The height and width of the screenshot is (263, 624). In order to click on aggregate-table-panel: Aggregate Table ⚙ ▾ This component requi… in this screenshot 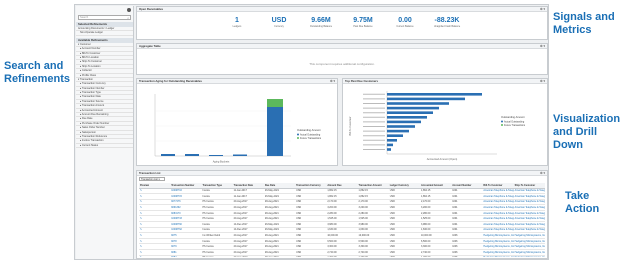, I will do `click(342, 59)`.